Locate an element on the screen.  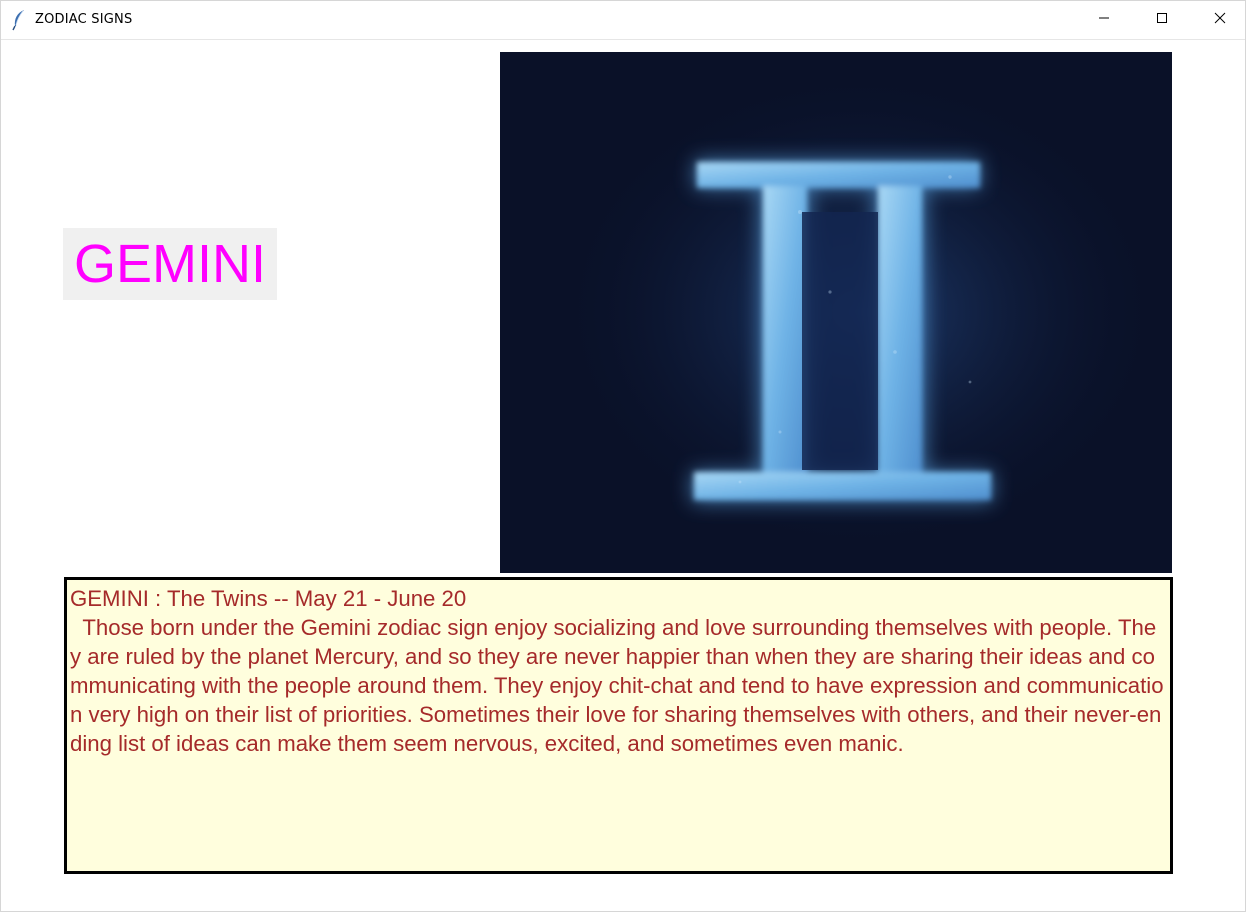
maximize-icon is located at coordinates (1162, 20).